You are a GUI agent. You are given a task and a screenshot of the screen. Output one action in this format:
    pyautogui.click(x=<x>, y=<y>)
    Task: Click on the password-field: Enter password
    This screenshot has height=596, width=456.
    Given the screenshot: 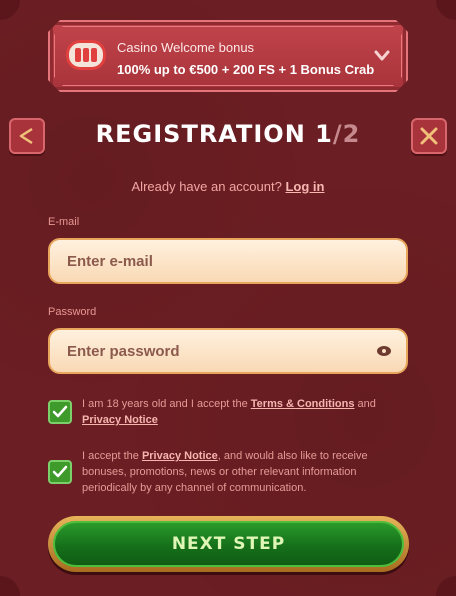 What is the action you would take?
    pyautogui.click(x=228, y=351)
    